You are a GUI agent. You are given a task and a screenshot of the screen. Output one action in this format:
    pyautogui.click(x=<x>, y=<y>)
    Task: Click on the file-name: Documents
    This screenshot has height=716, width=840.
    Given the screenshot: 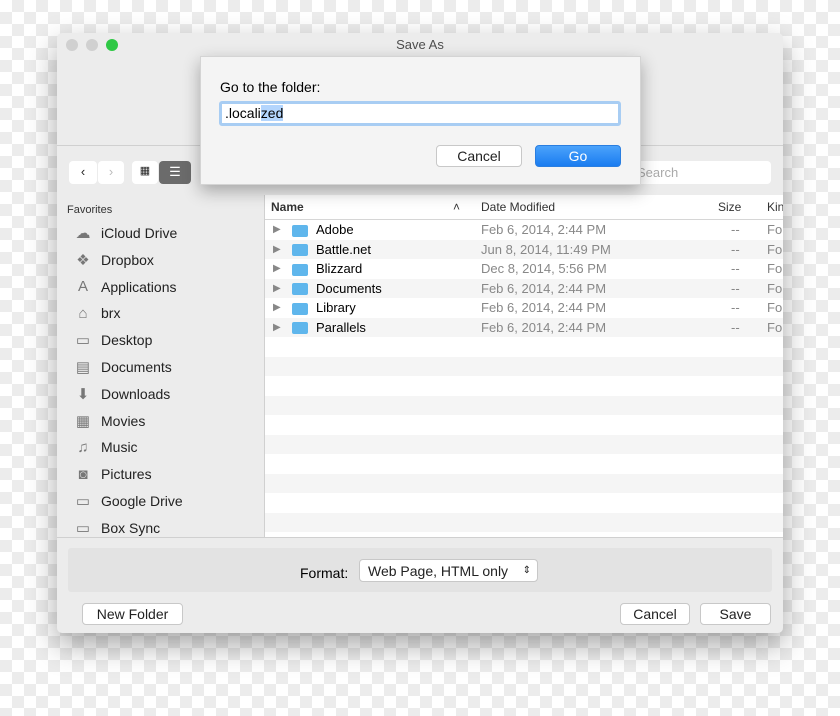 What is the action you would take?
    pyautogui.click(x=337, y=289)
    